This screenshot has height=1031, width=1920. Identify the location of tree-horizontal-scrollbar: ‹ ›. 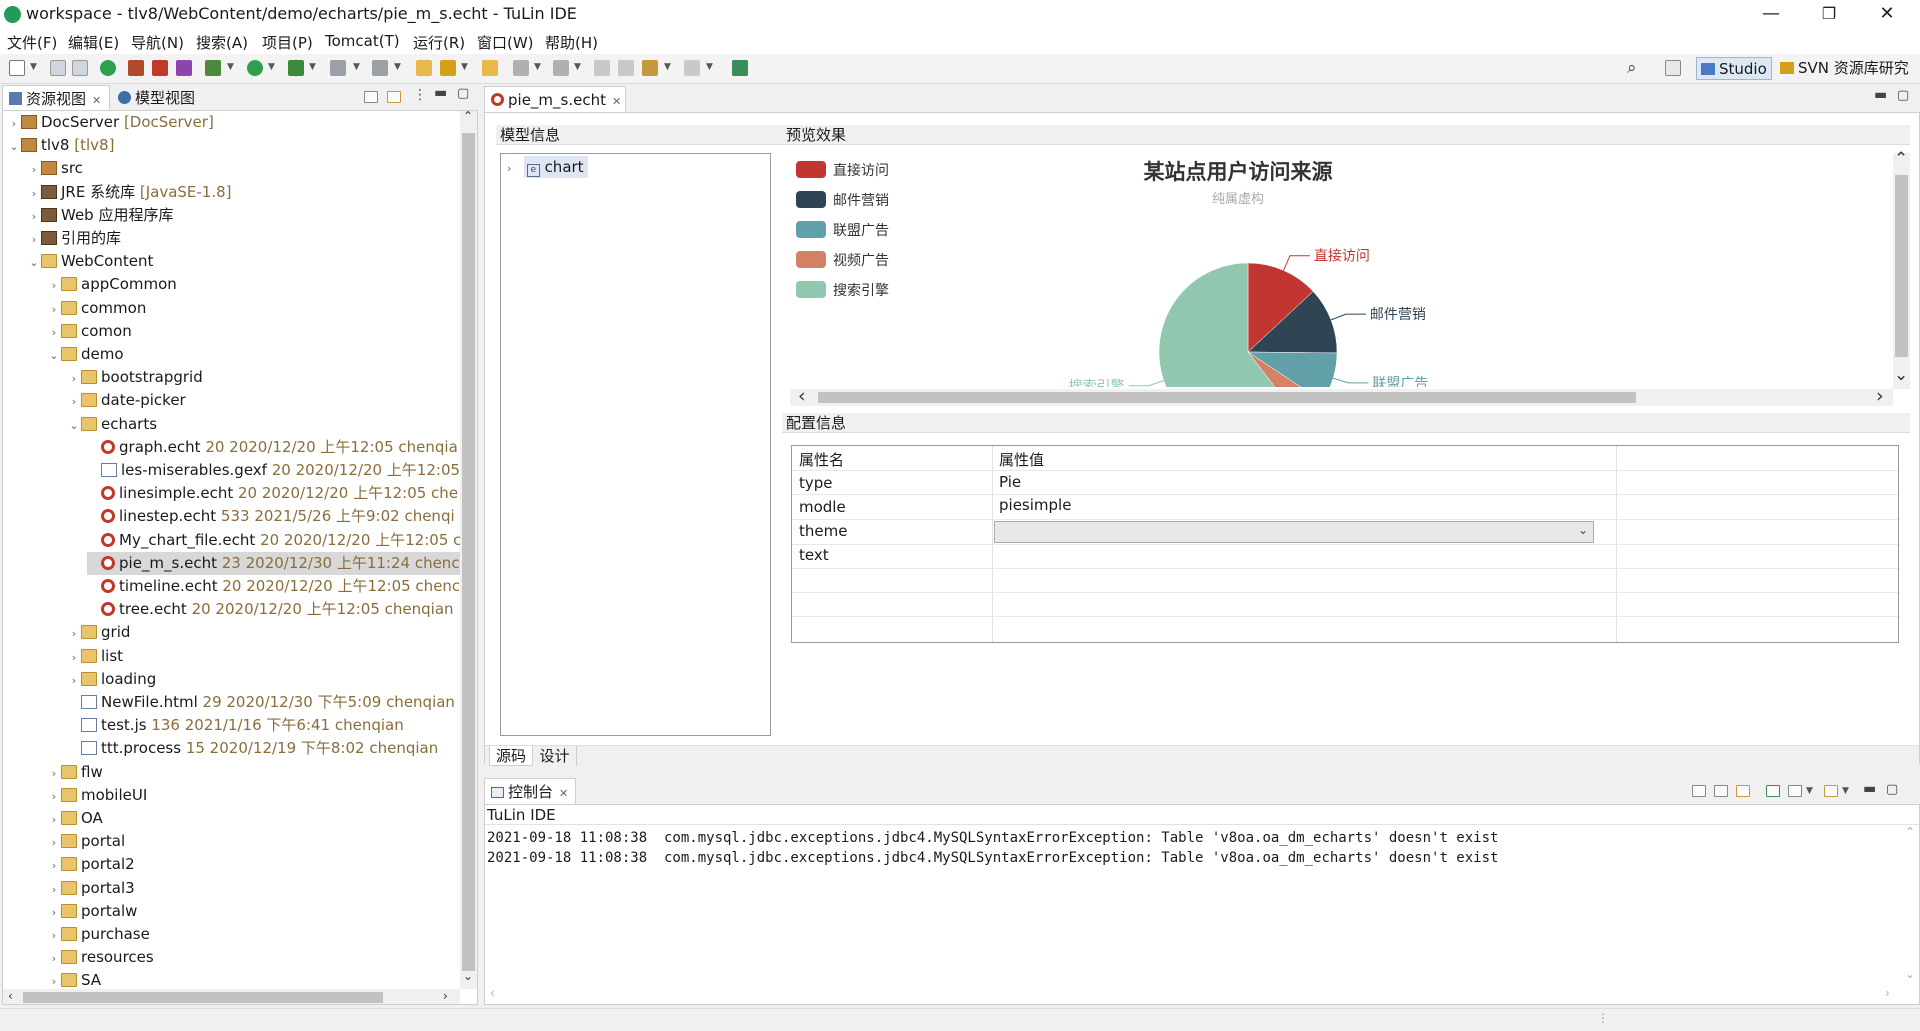
(231, 996).